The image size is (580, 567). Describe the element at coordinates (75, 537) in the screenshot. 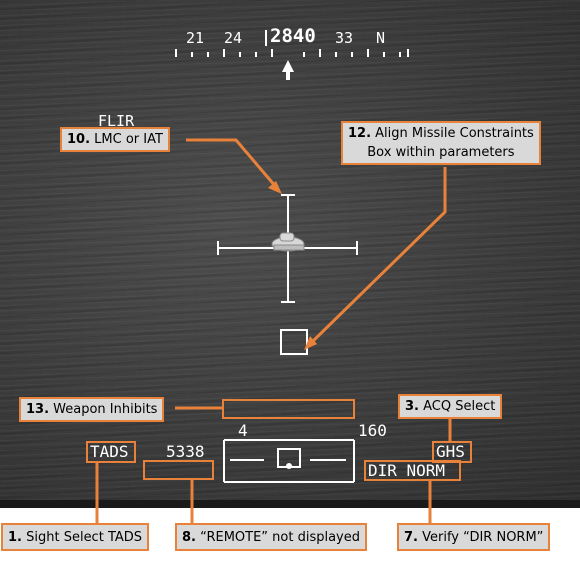

I see `callout-sight-select: 1. Sight Select TADS` at that location.